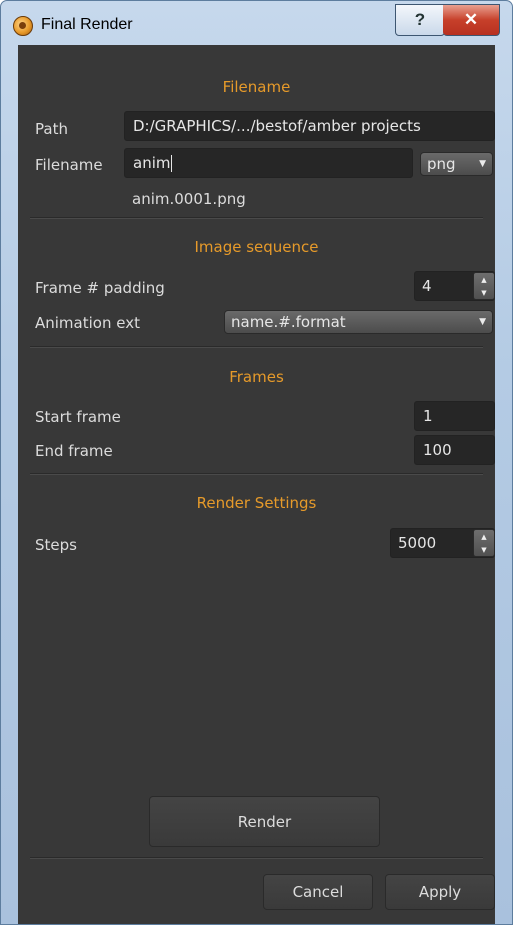 The height and width of the screenshot is (925, 513). I want to click on filename-section-title: Filename, so click(256, 87).